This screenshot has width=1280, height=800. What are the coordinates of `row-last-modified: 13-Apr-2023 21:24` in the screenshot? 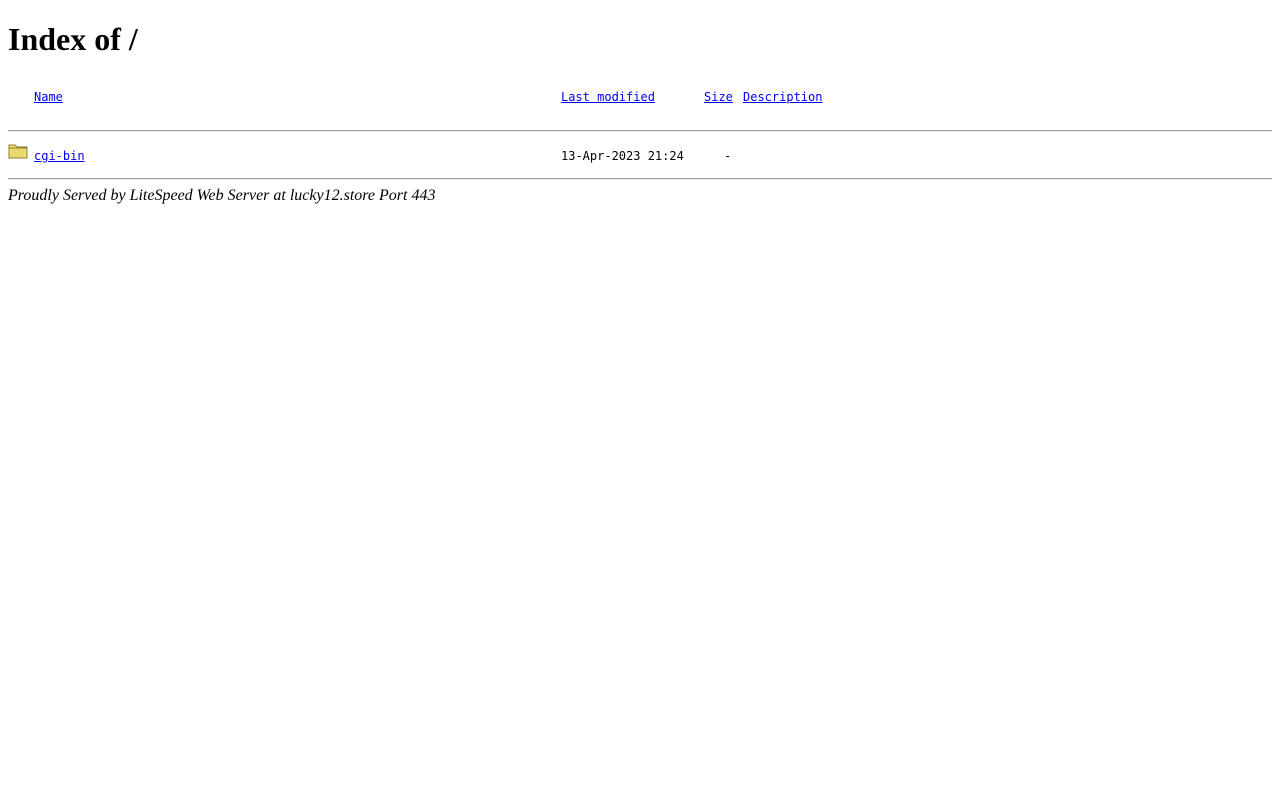 It's located at (622, 156).